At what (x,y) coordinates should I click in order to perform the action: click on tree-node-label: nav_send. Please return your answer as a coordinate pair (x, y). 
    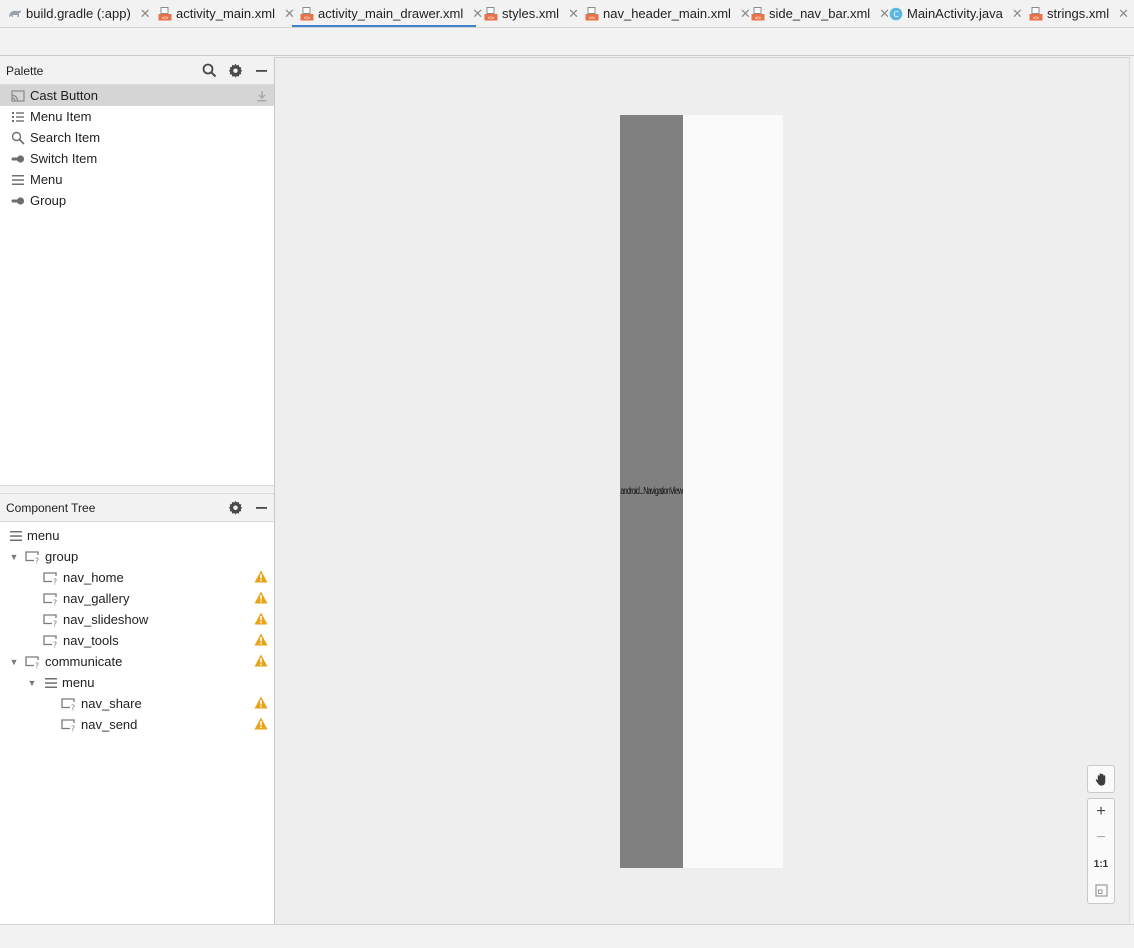
    Looking at the image, I should click on (109, 724).